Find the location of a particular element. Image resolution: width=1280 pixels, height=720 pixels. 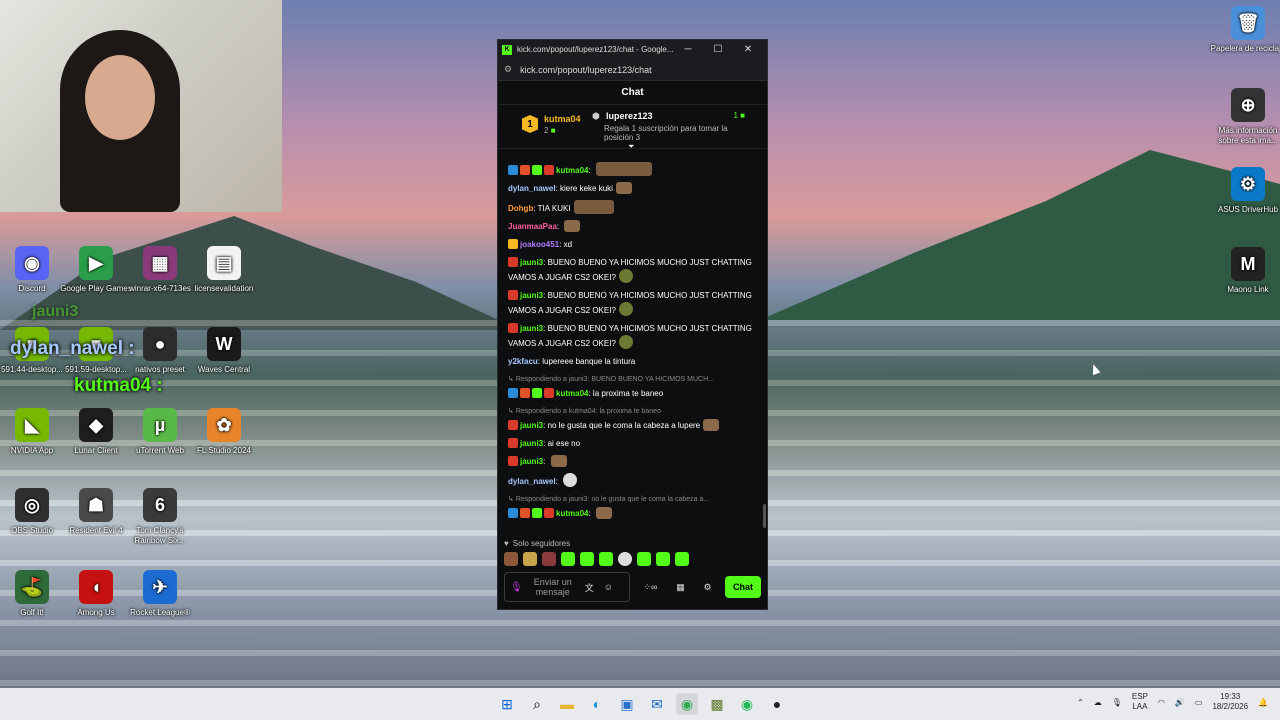

chrome-icon: ◉ is located at coordinates (687, 704).